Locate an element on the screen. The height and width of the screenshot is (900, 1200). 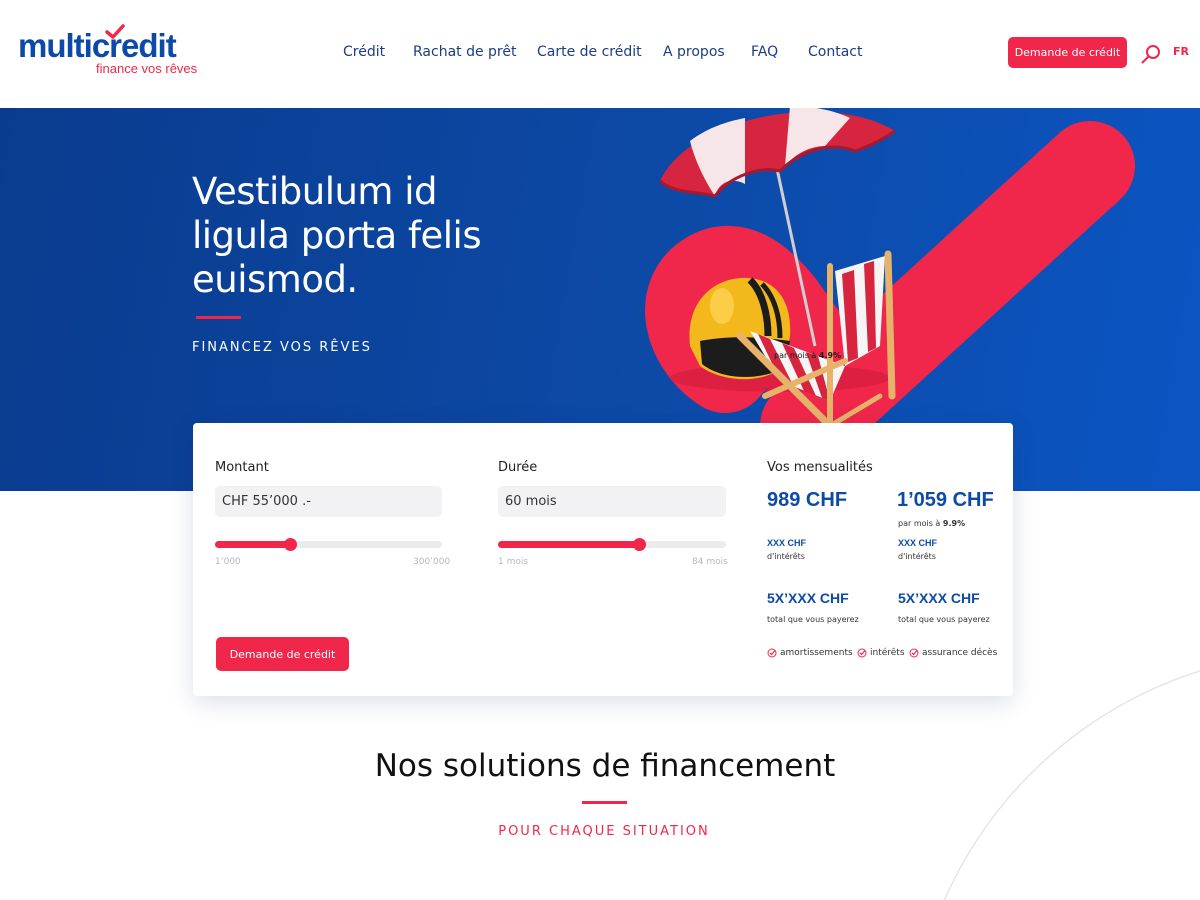
include-amortization: amortissements is located at coordinates (810, 653).